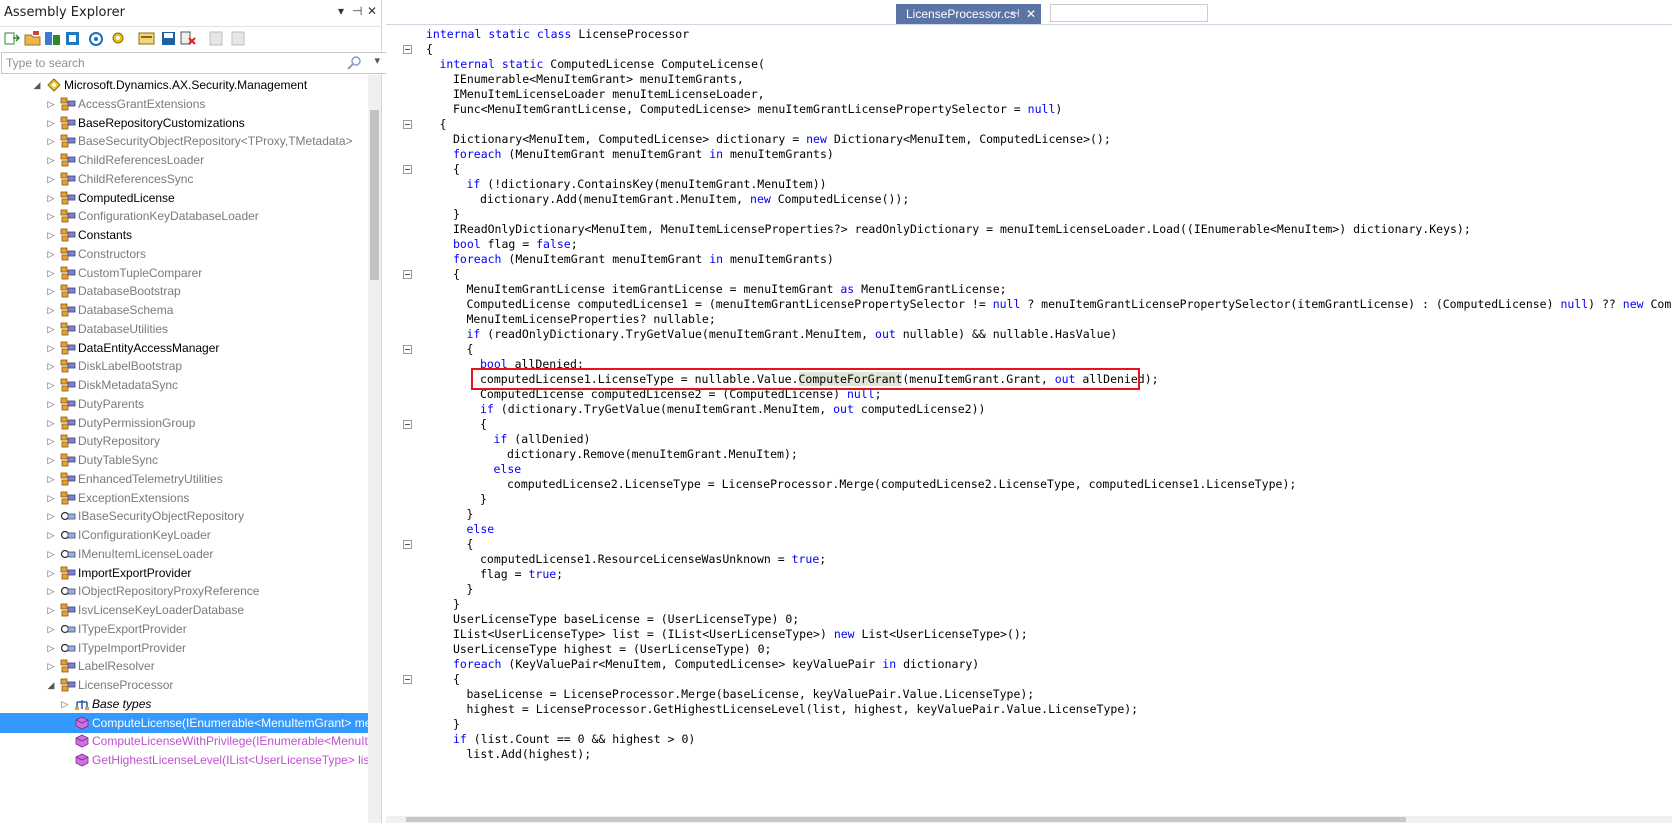 The width and height of the screenshot is (1672, 823). What do you see at coordinates (12, 38) in the screenshot?
I see `open-assembly-icon` at bounding box center [12, 38].